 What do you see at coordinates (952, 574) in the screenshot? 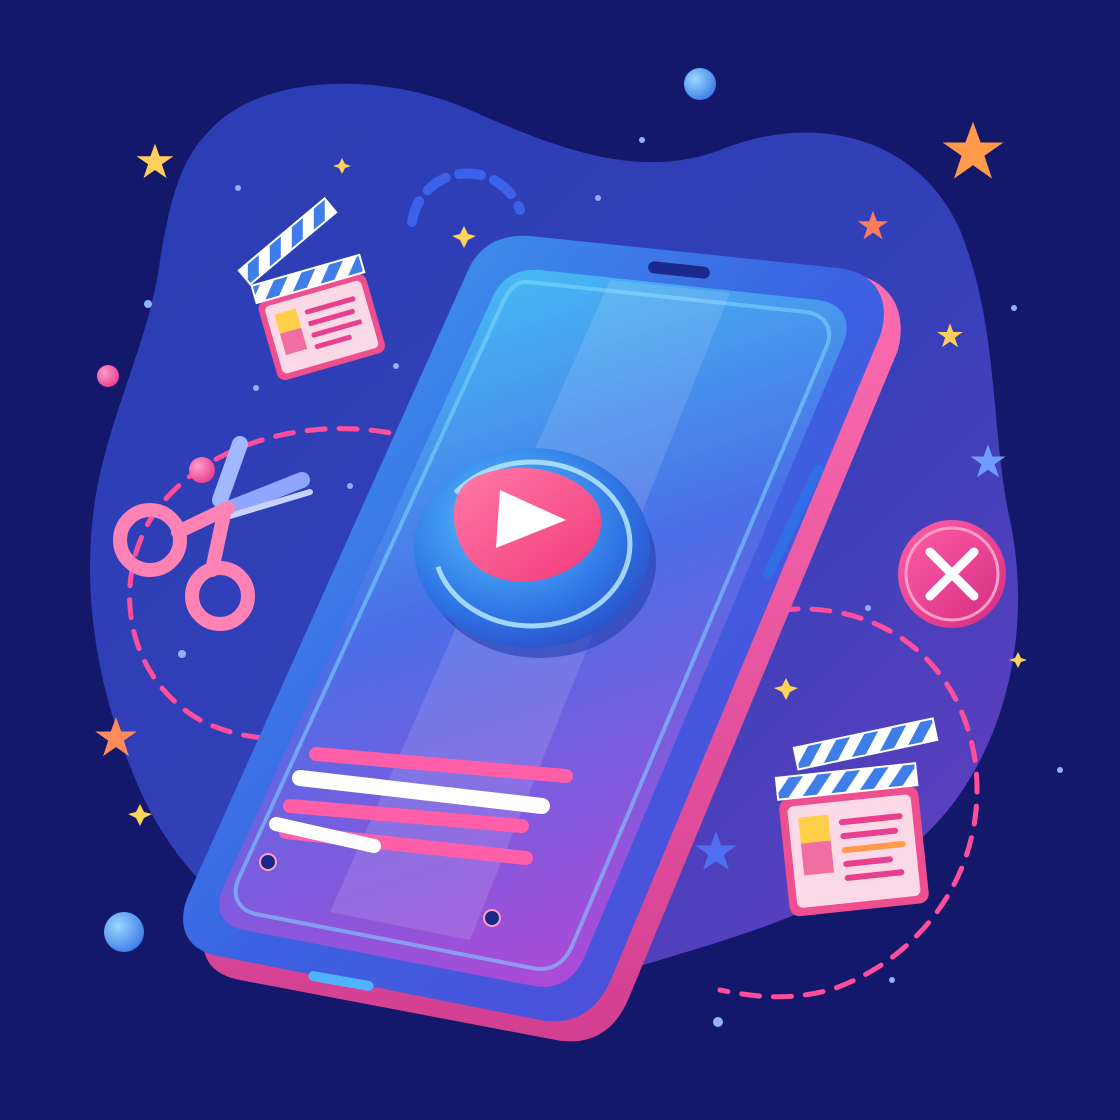
I see `close-icon` at bounding box center [952, 574].